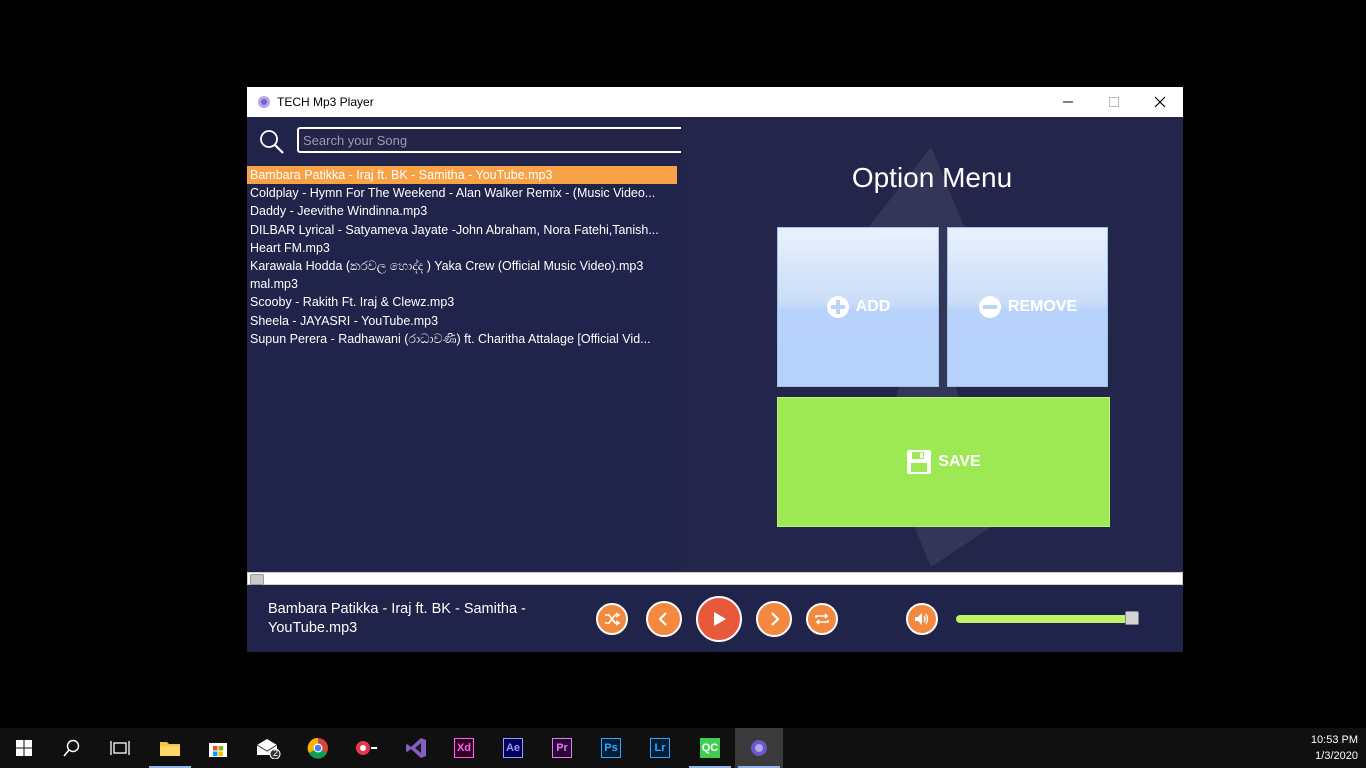 The image size is (1366, 768). What do you see at coordinates (873, 306) in the screenshot?
I see `add-label: ADD` at bounding box center [873, 306].